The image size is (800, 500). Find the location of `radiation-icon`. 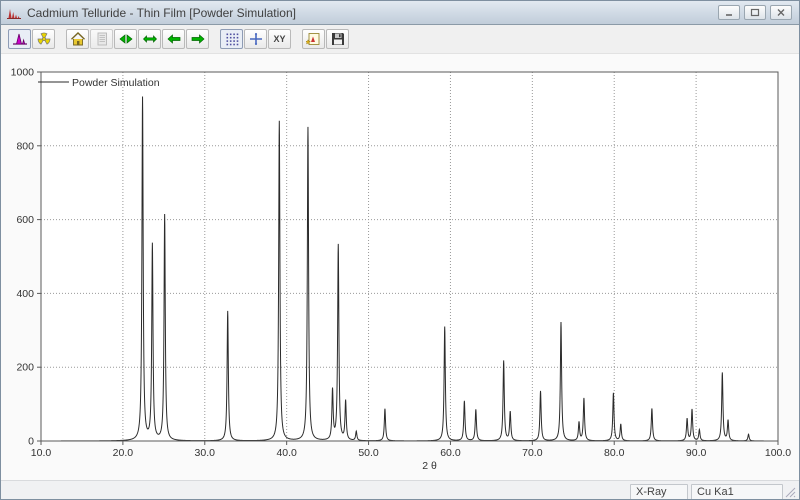

radiation-icon is located at coordinates (44, 39).